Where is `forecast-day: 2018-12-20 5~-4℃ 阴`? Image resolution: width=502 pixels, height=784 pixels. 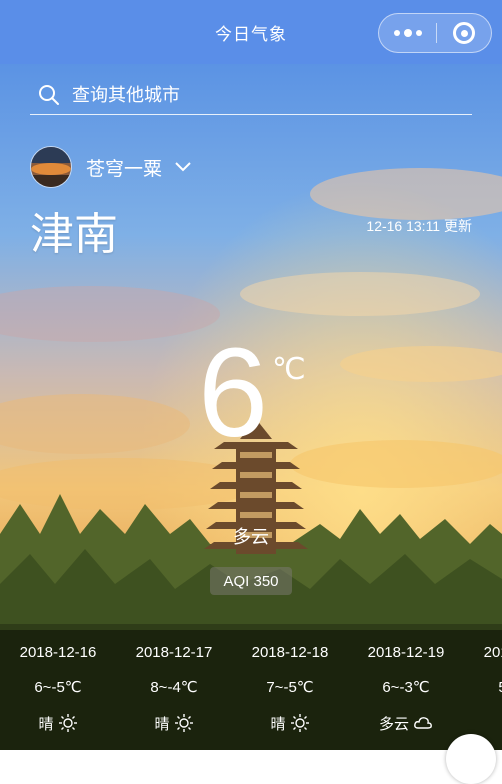 forecast-day: 2018-12-20 5~-4℃ 阴 is located at coordinates (483, 682).